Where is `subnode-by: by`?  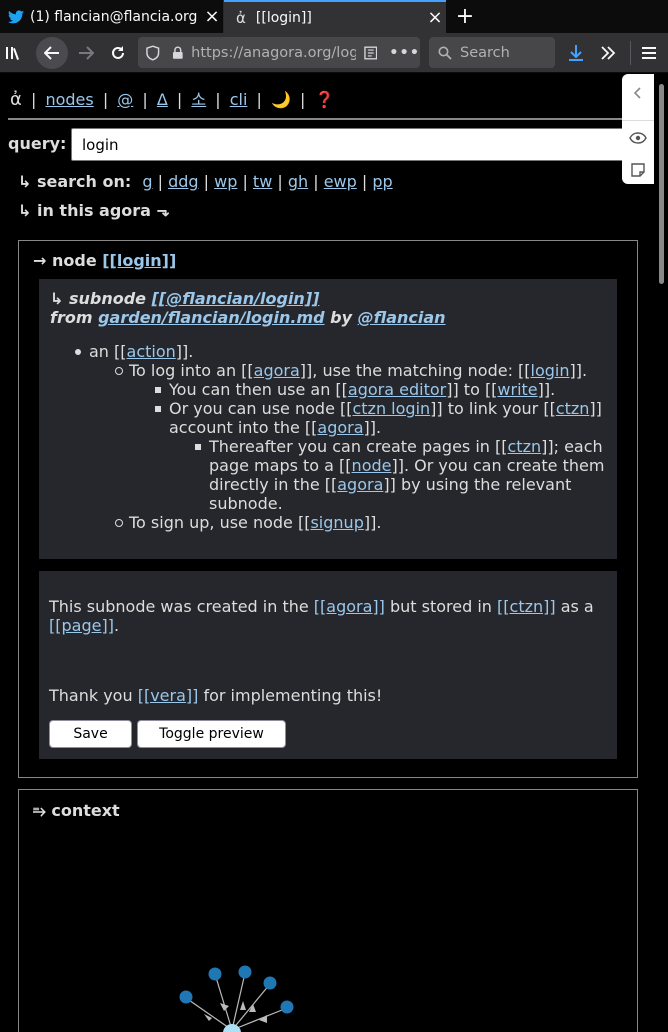 subnode-by: by is located at coordinates (341, 317).